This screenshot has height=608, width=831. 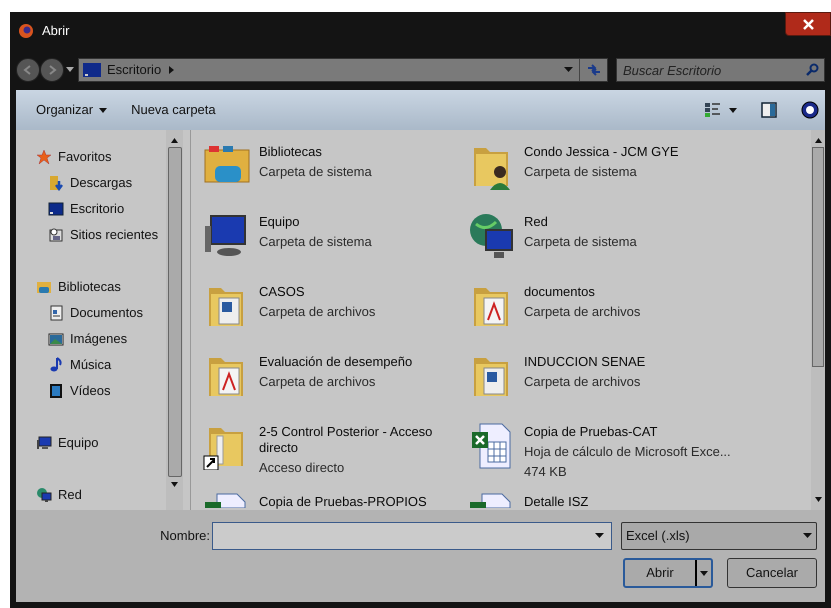 What do you see at coordinates (44, 287) in the screenshot?
I see `library-icon` at bounding box center [44, 287].